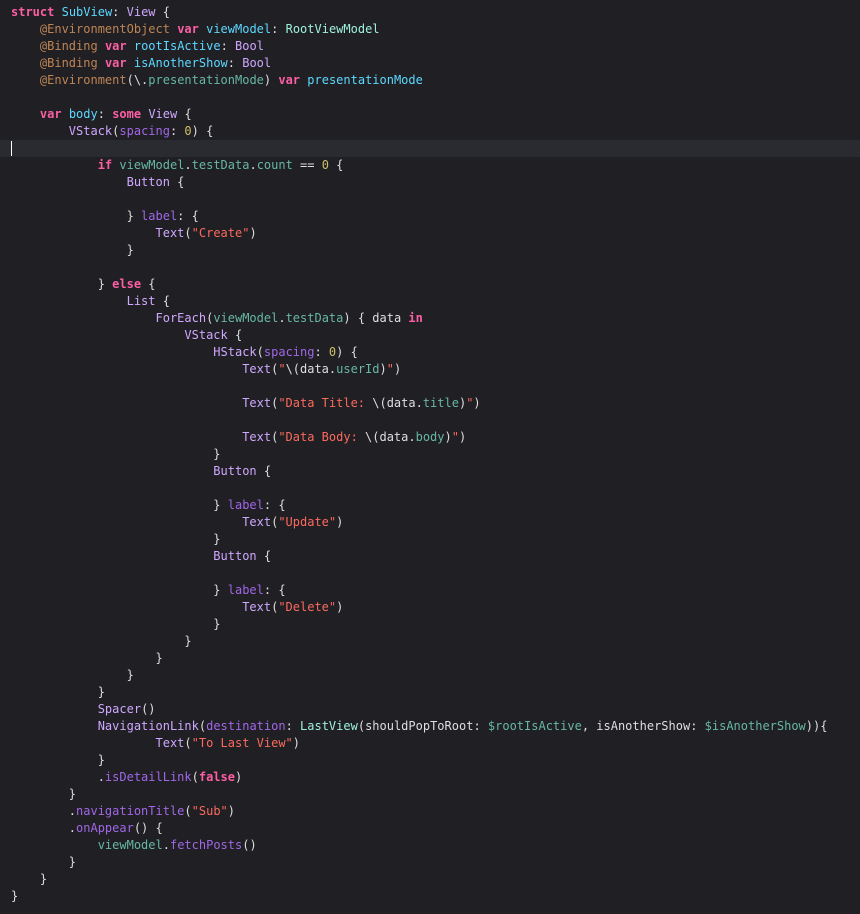 Image resolution: width=860 pixels, height=914 pixels. Describe the element at coordinates (246, 726) in the screenshot. I see `code-token: destination` at that location.